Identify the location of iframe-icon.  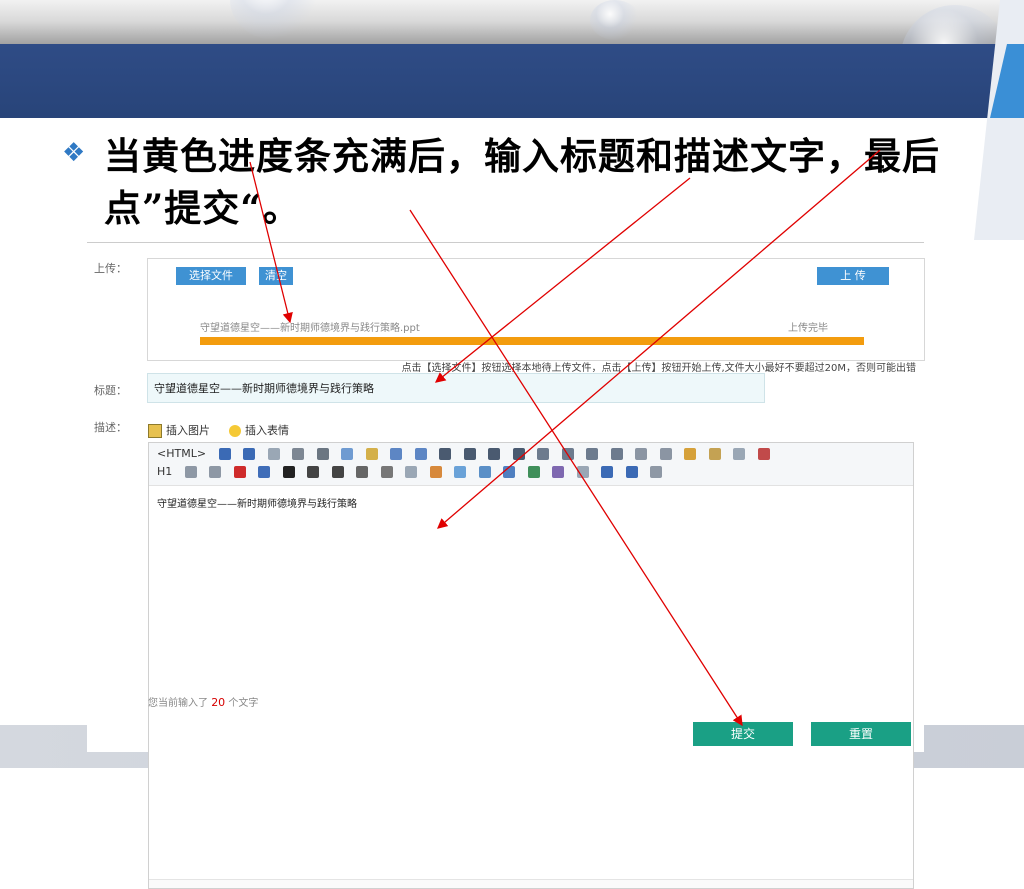
(509, 472).